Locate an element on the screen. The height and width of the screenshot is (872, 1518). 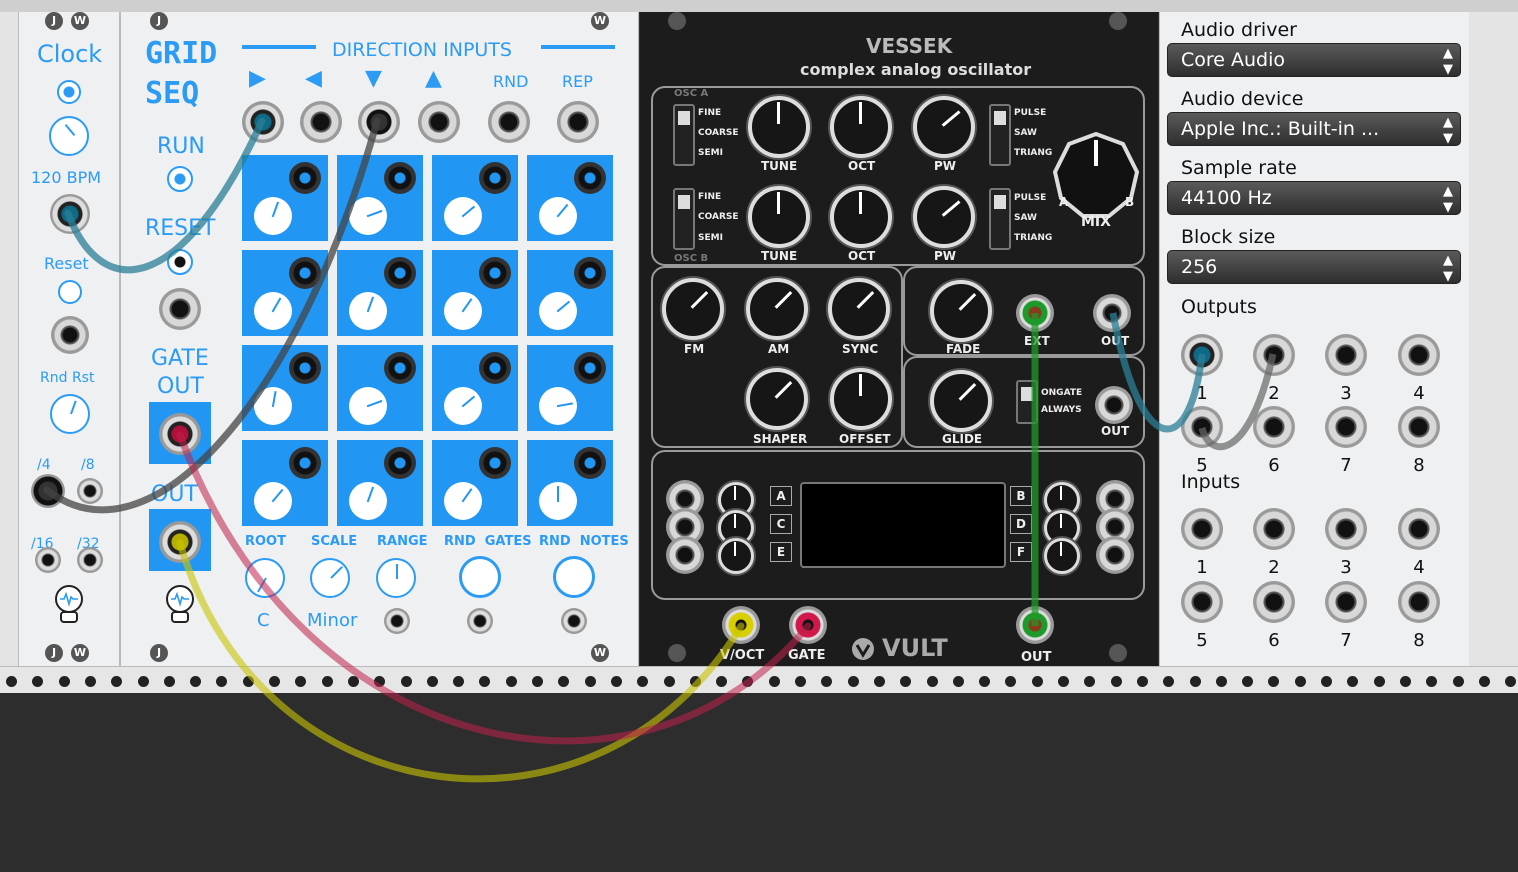
pw-b-knob is located at coordinates (944, 217).